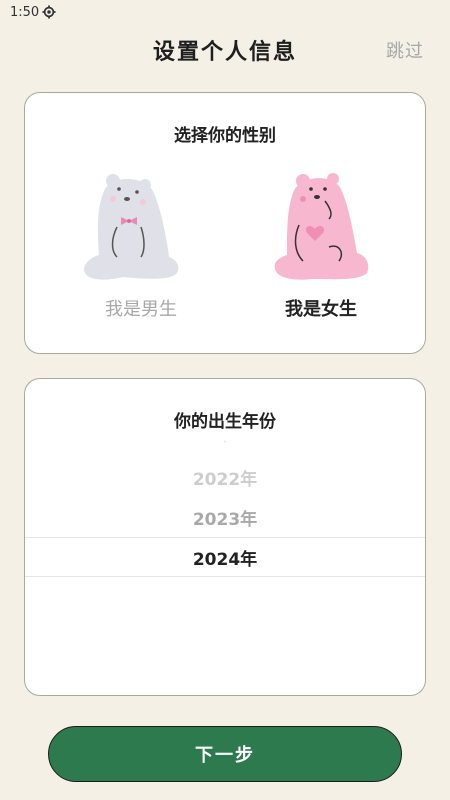 The width and height of the screenshot is (450, 800). What do you see at coordinates (321, 309) in the screenshot?
I see `female-label: 我是女生` at bounding box center [321, 309].